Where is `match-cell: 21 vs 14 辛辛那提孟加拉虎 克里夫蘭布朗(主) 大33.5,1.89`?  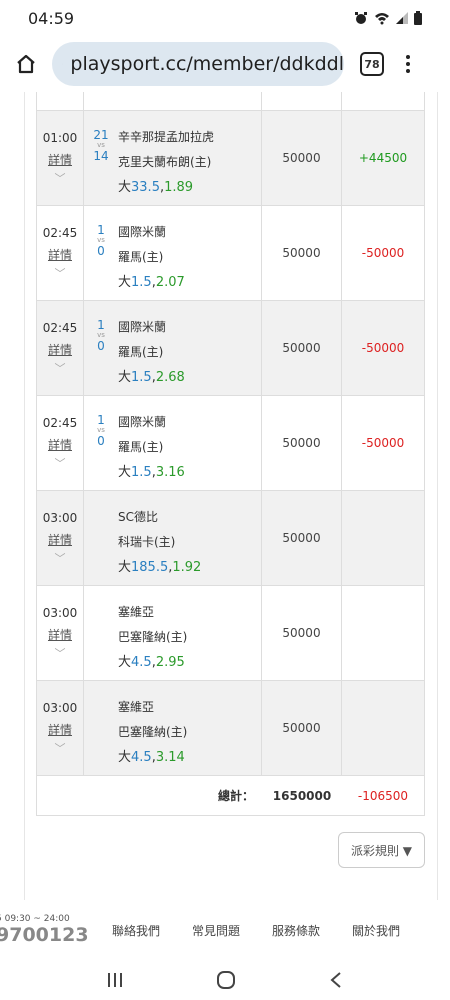 match-cell: 21 vs 14 辛辛那提孟加拉虎 克里夫蘭布朗(主) 大33.5,1.89 is located at coordinates (173, 158).